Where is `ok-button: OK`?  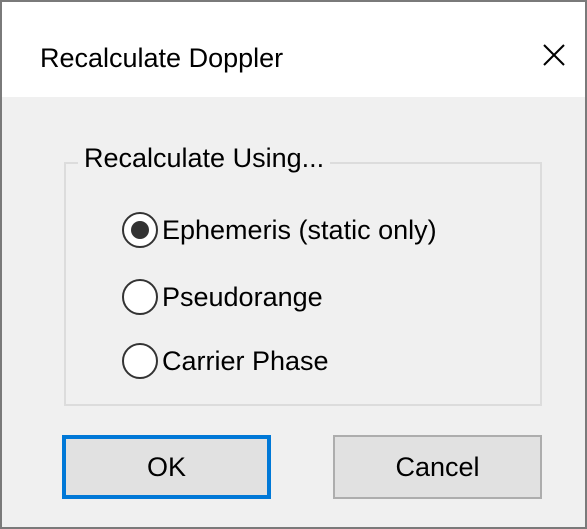 ok-button: OK is located at coordinates (166, 467).